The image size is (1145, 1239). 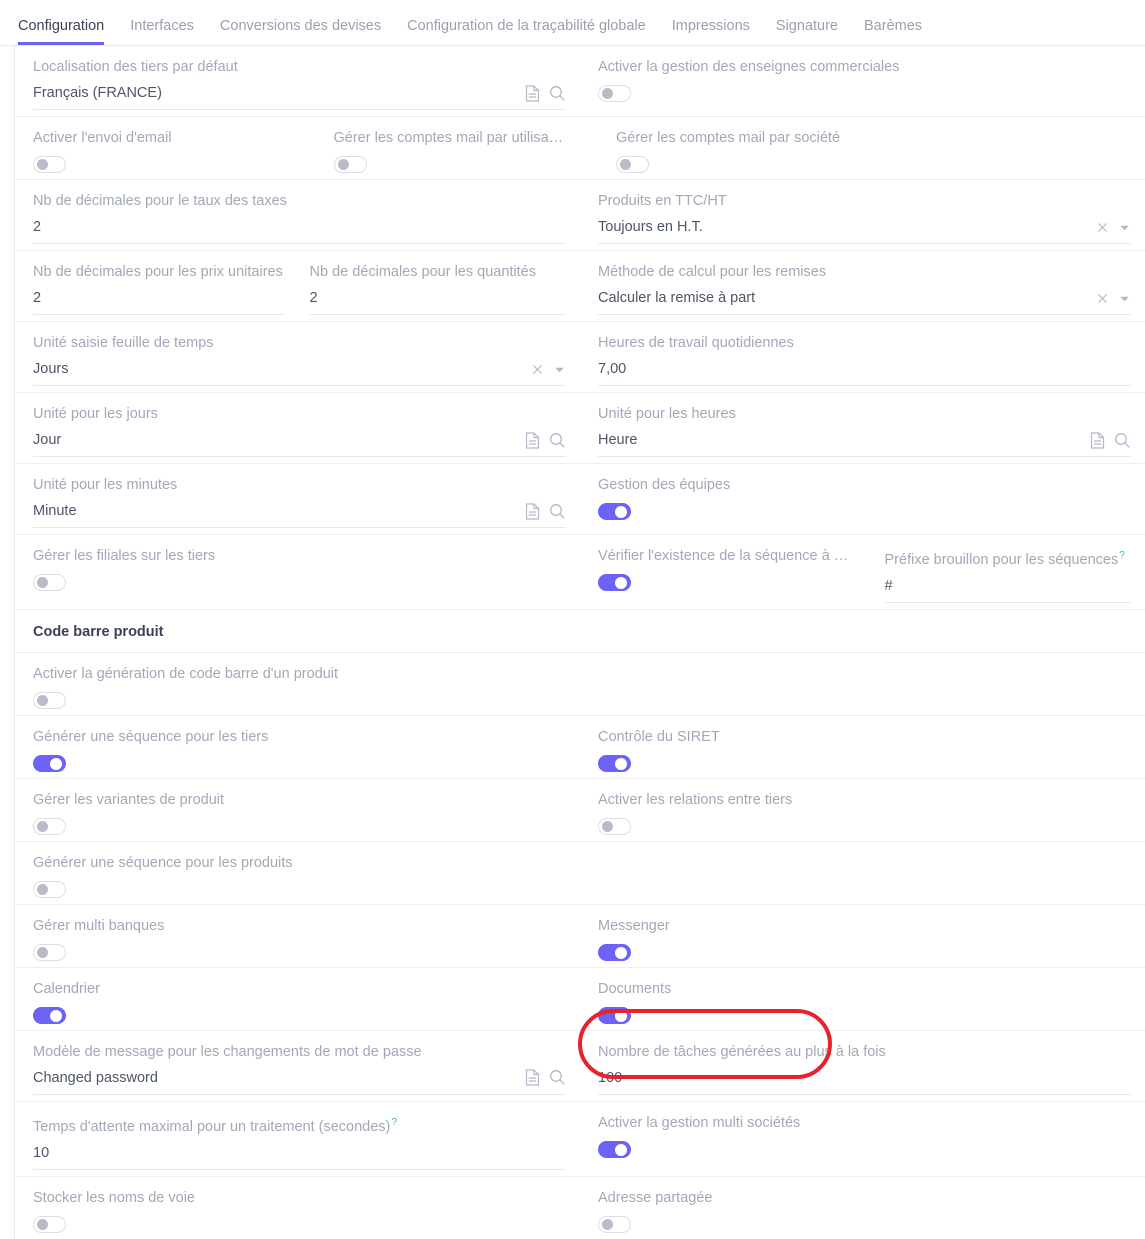 What do you see at coordinates (614, 1015) in the screenshot?
I see `documents-toggle` at bounding box center [614, 1015].